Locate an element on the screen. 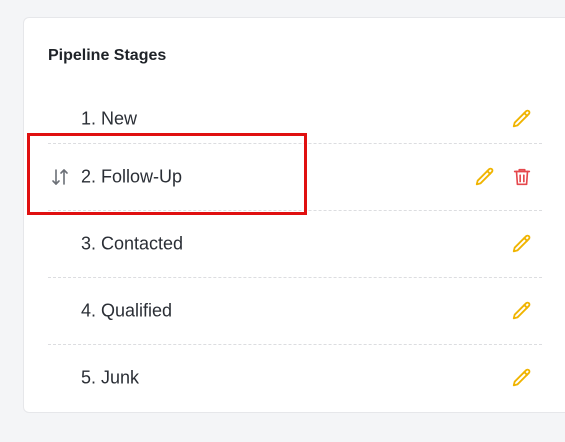 The height and width of the screenshot is (442, 565). stage-label: 5. Junk is located at coordinates (110, 377).